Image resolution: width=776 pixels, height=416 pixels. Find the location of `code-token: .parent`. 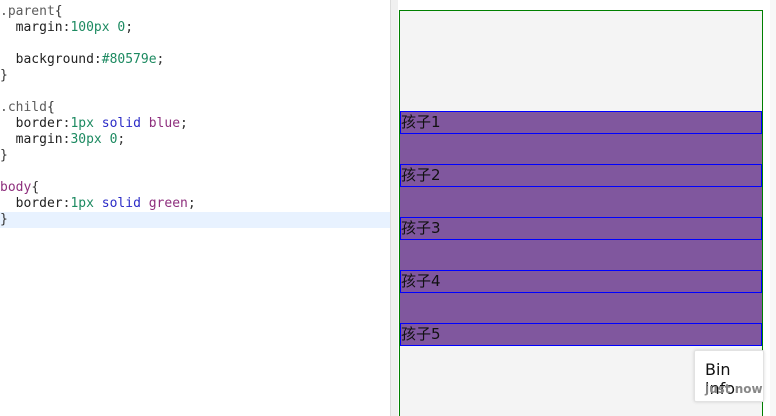

code-token: .parent is located at coordinates (27, 11).